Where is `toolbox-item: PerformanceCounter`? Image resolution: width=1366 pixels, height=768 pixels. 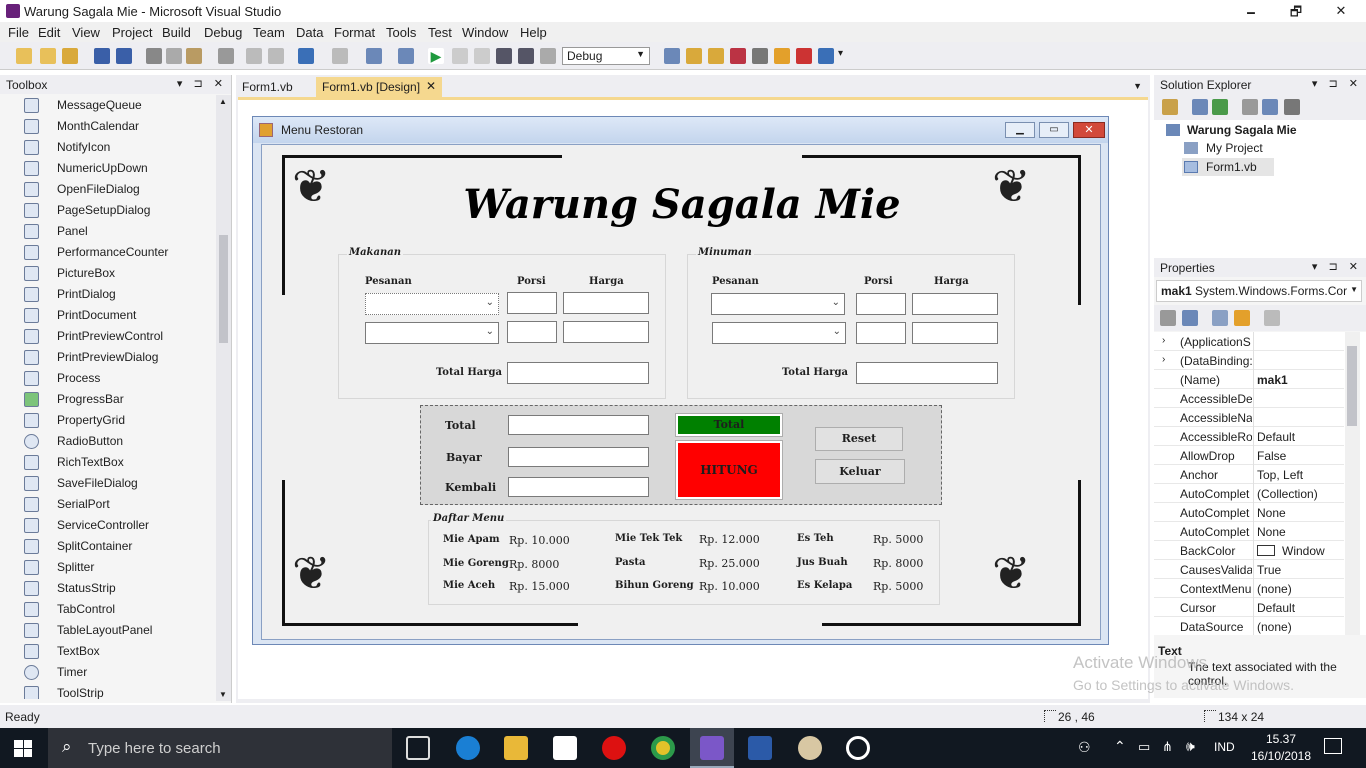 toolbox-item: PerformanceCounter is located at coordinates (119, 252).